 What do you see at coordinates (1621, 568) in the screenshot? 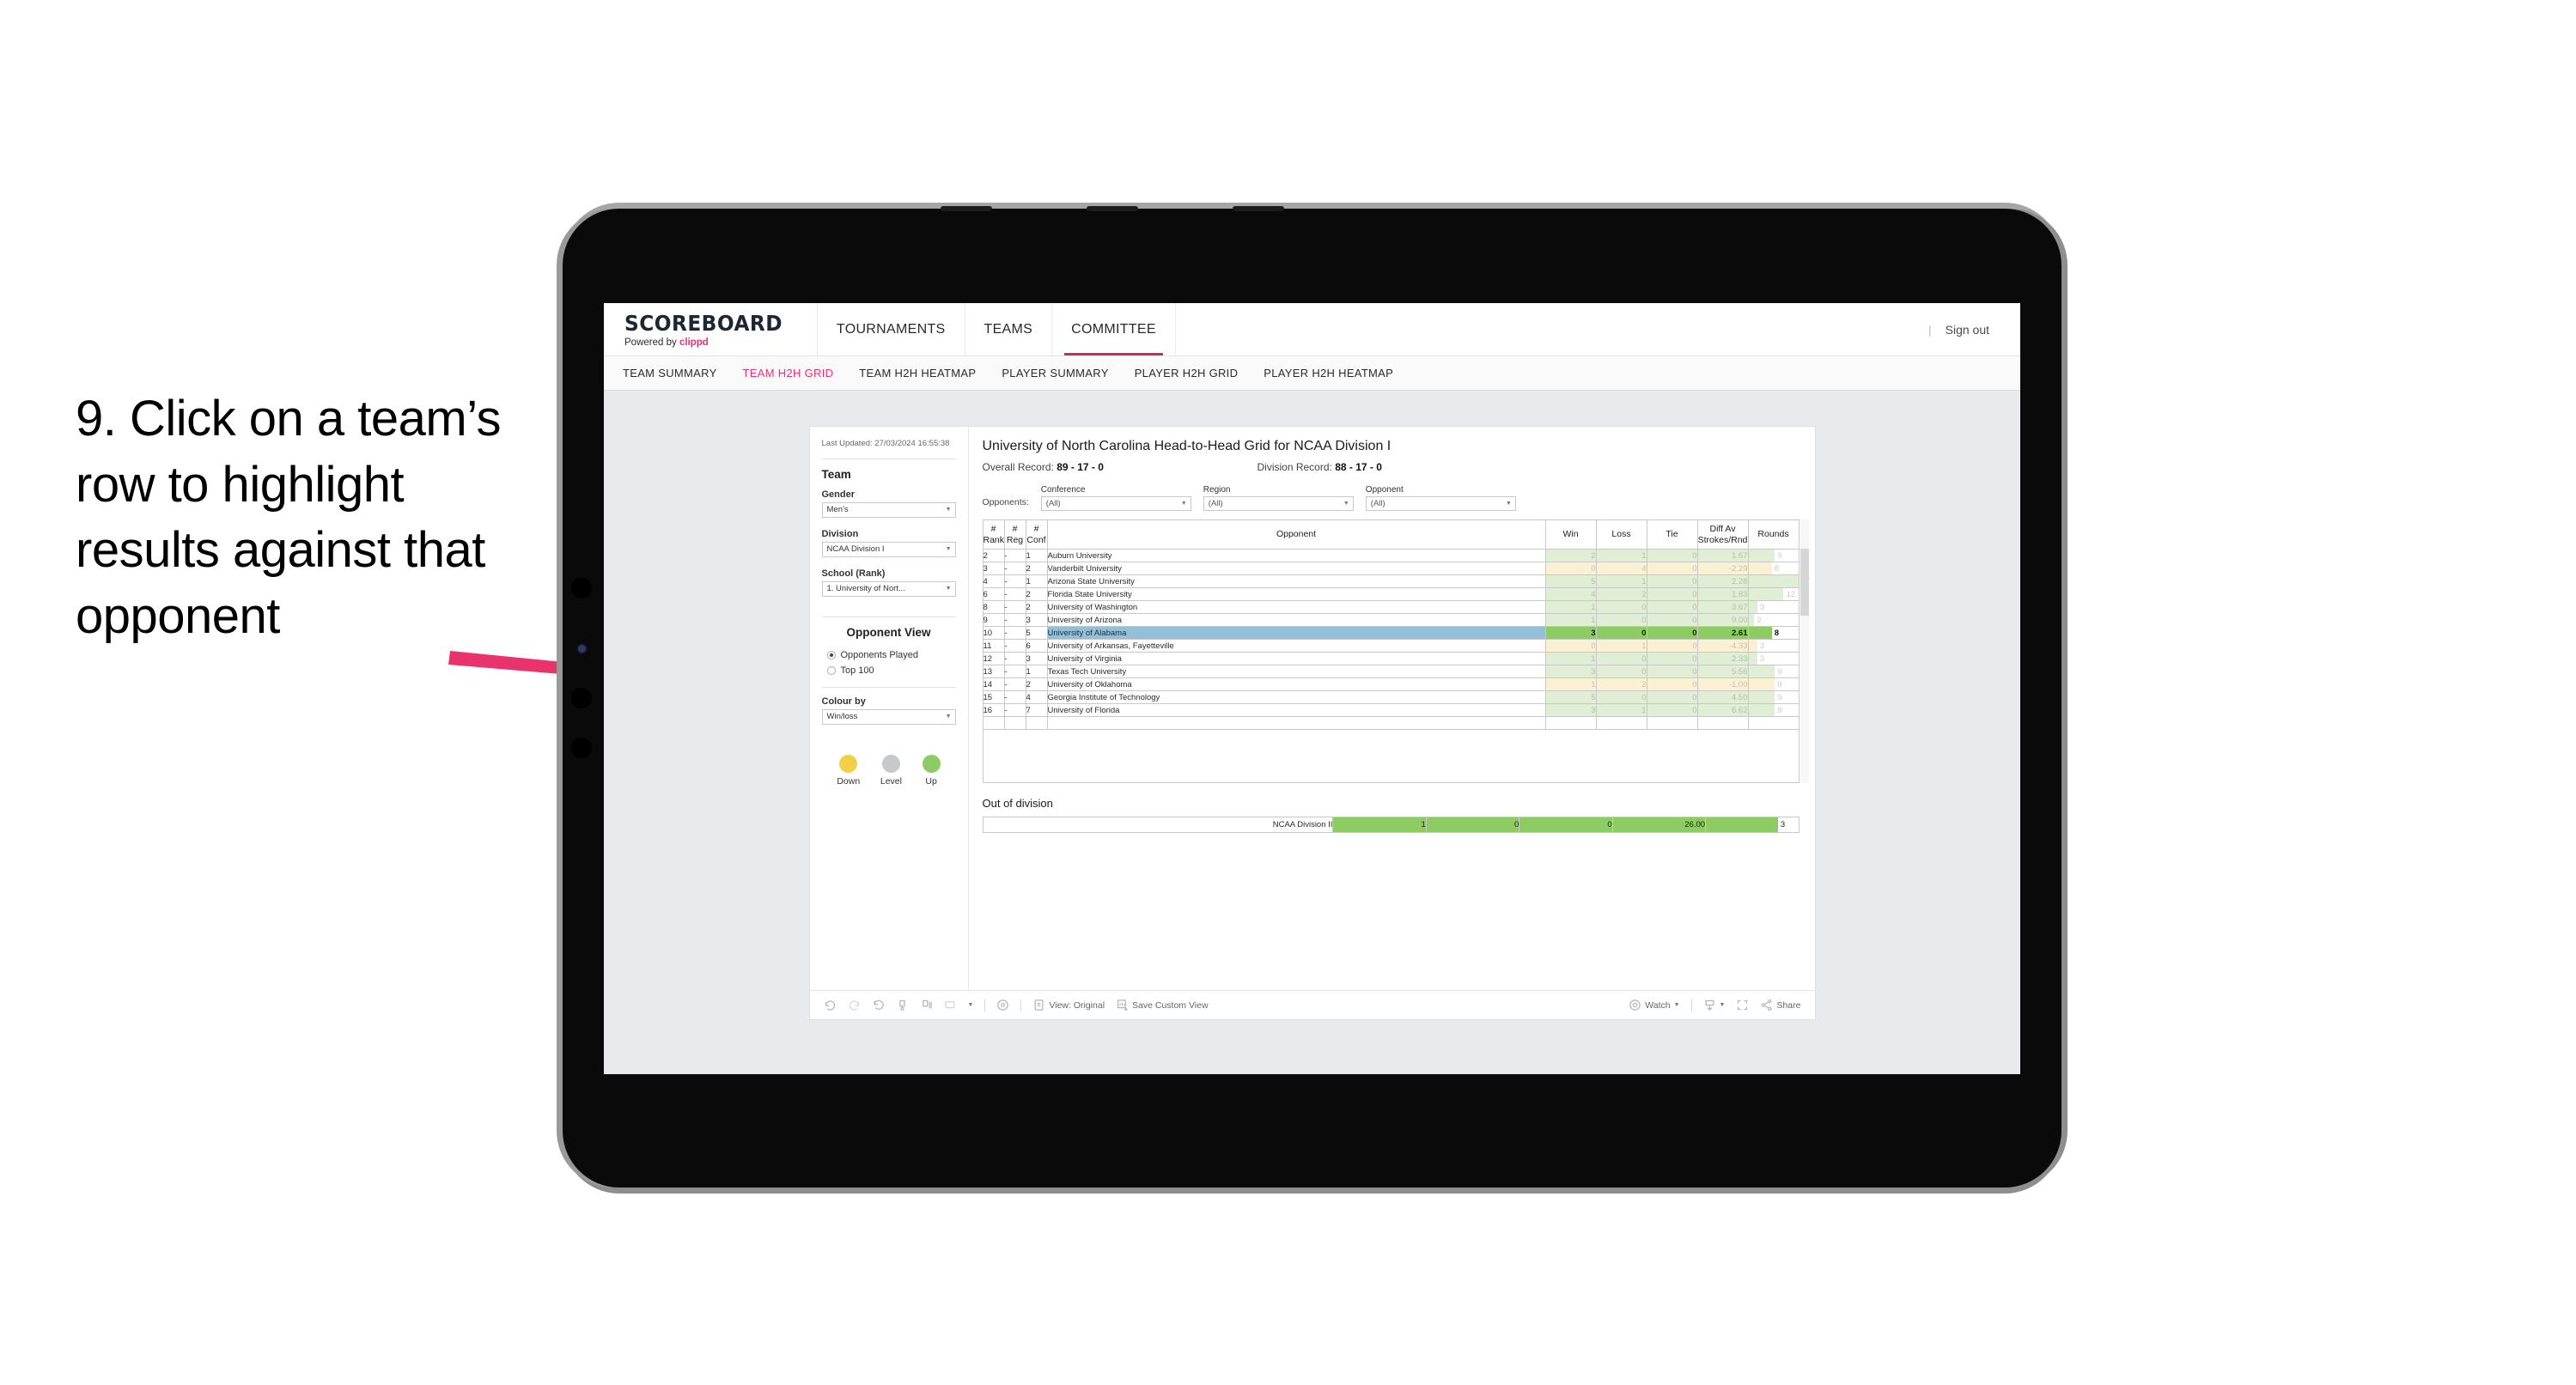
I see `cell-loss: 4` at bounding box center [1621, 568].